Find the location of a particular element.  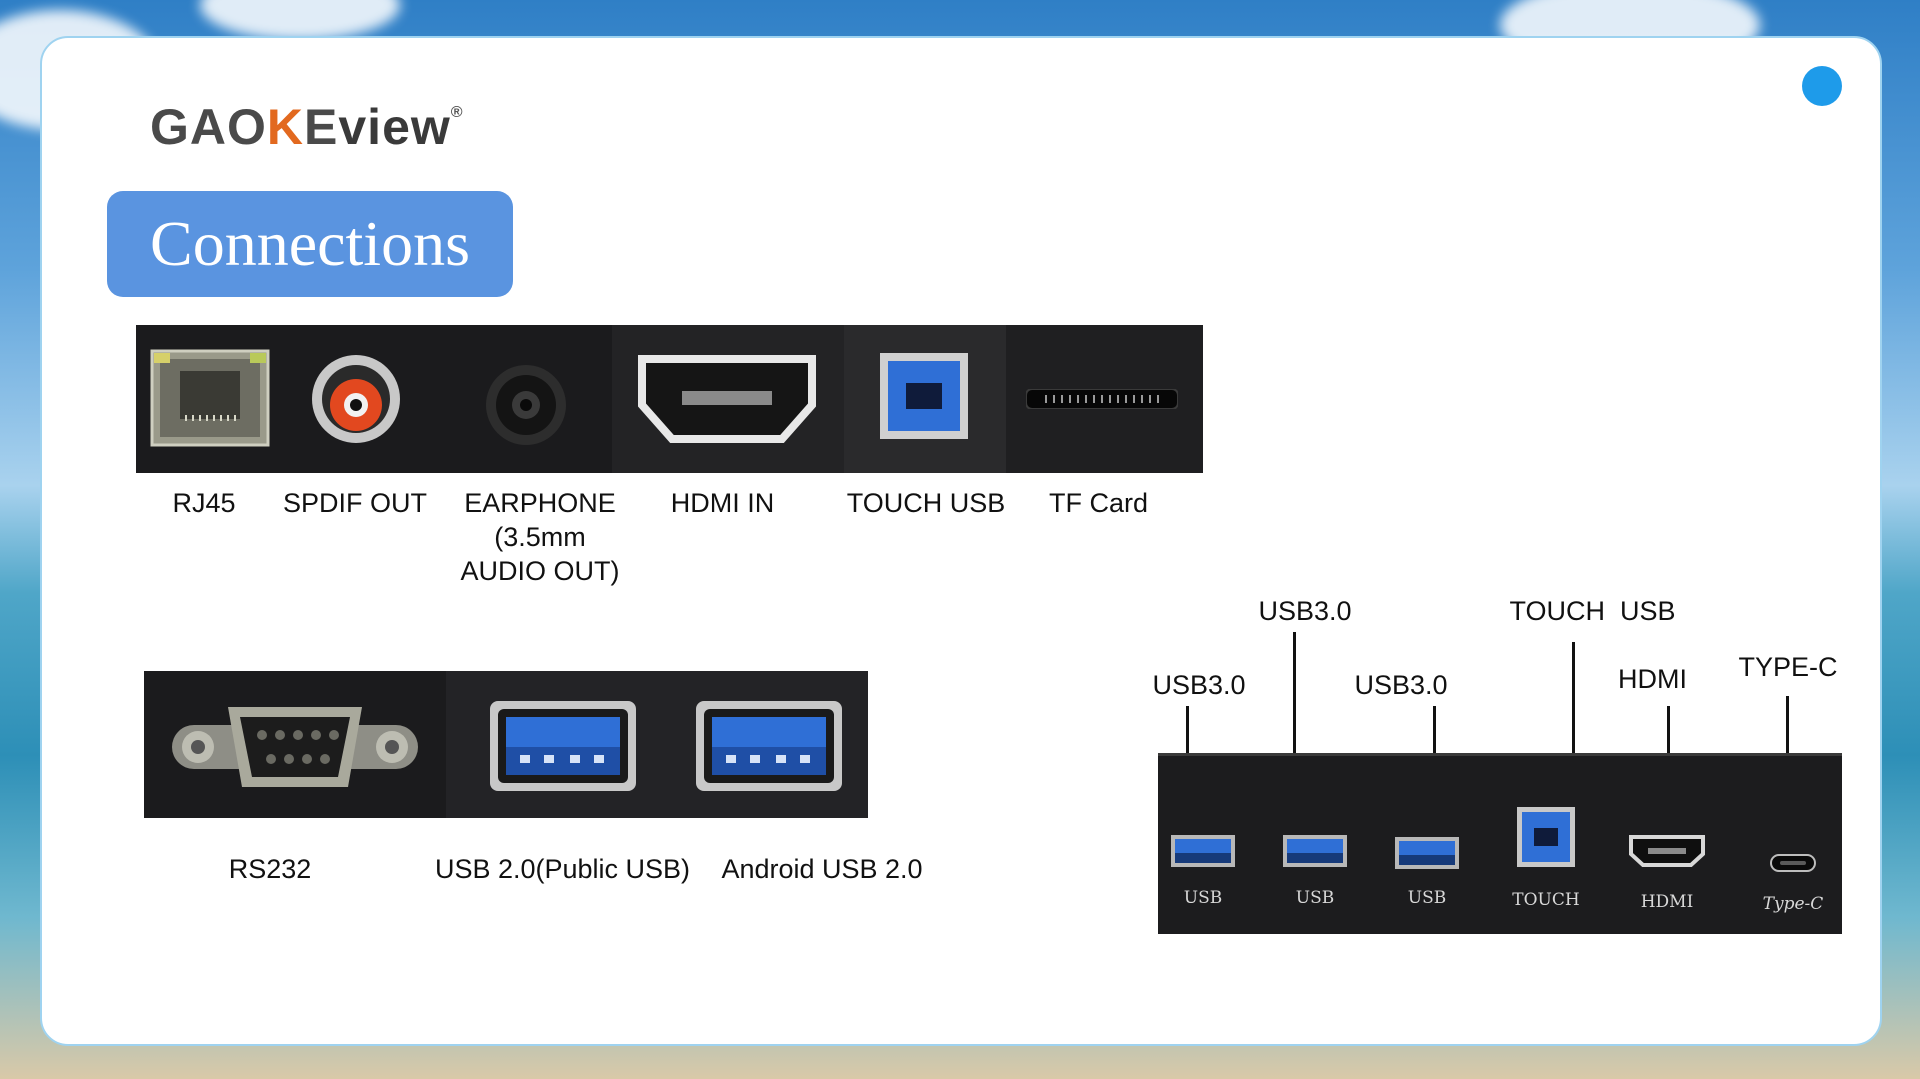

callout-usb3-1: USB3.0 is located at coordinates (1199, 685).